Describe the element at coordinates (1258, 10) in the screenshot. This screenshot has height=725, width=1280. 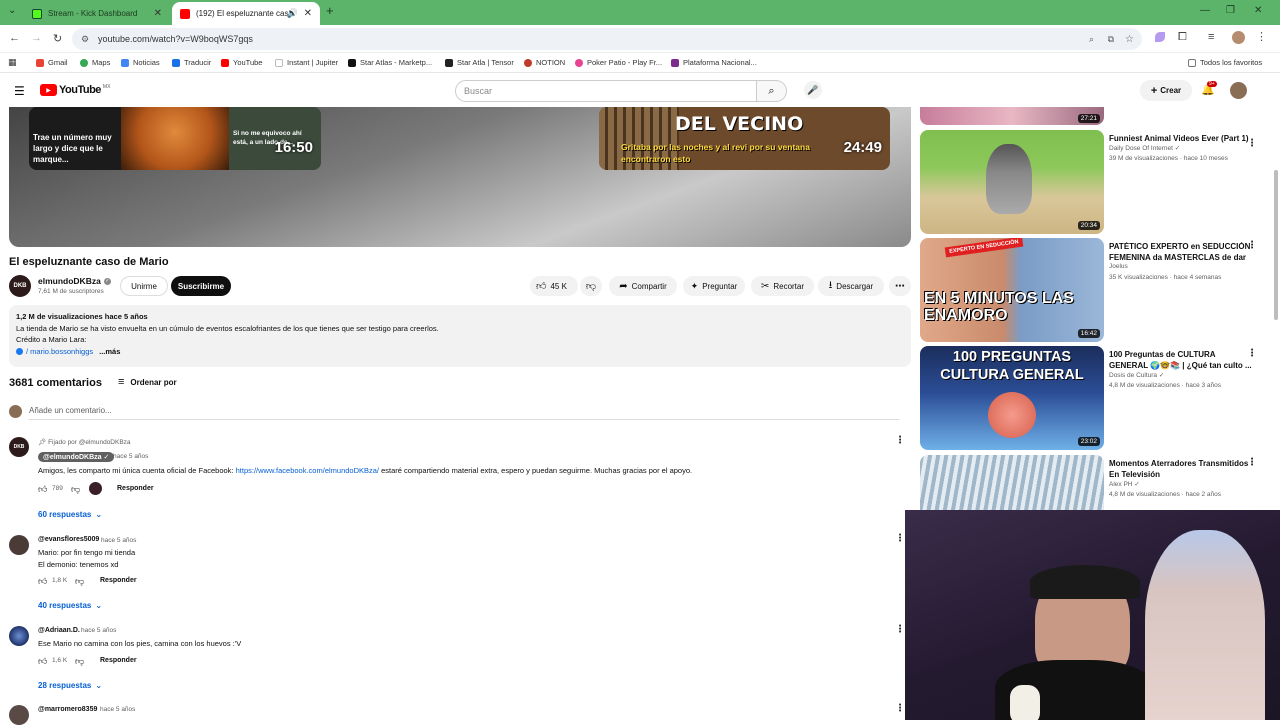
I see `close-window-icon: ✕` at that location.